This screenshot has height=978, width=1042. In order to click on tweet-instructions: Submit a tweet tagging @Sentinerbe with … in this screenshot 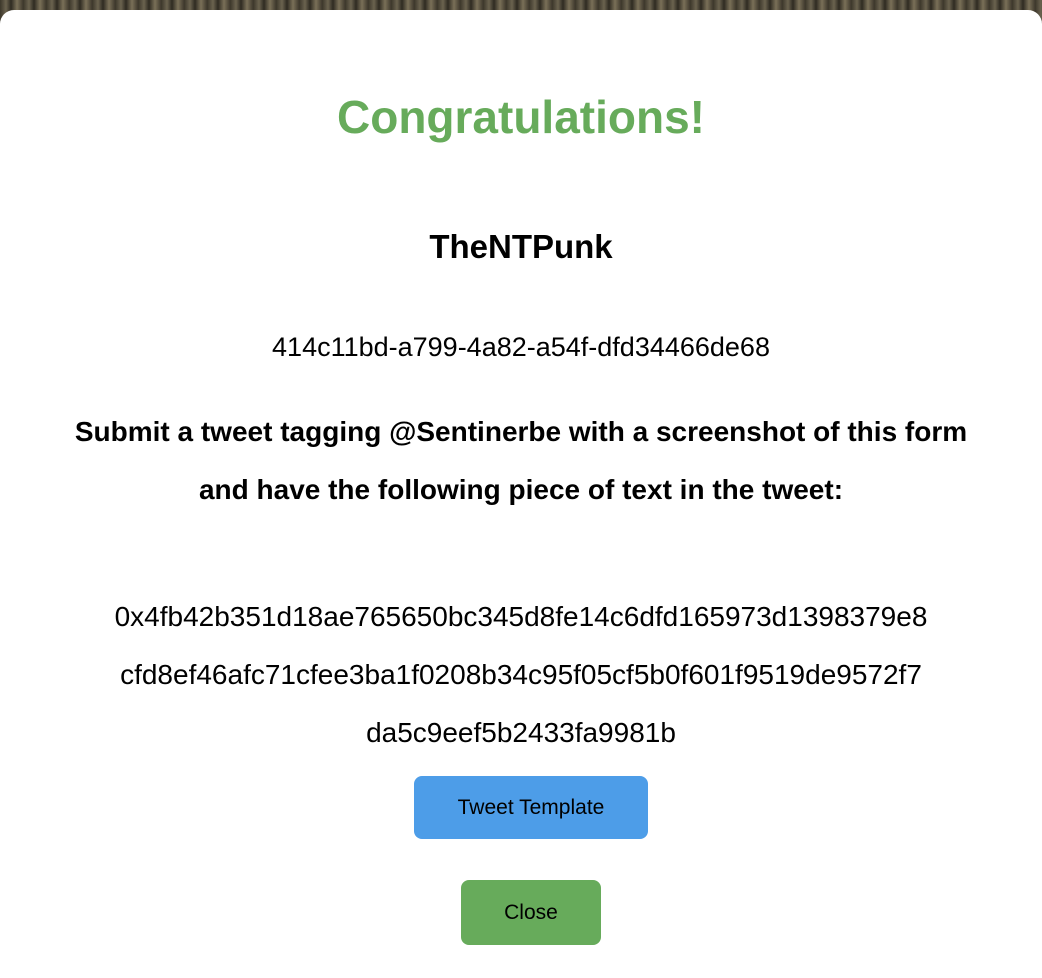, I will do `click(521, 460)`.